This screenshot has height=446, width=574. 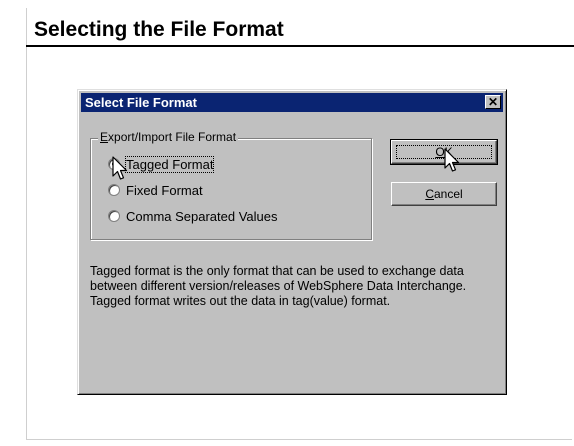 I want to click on close-icon: ✕, so click(x=493, y=102).